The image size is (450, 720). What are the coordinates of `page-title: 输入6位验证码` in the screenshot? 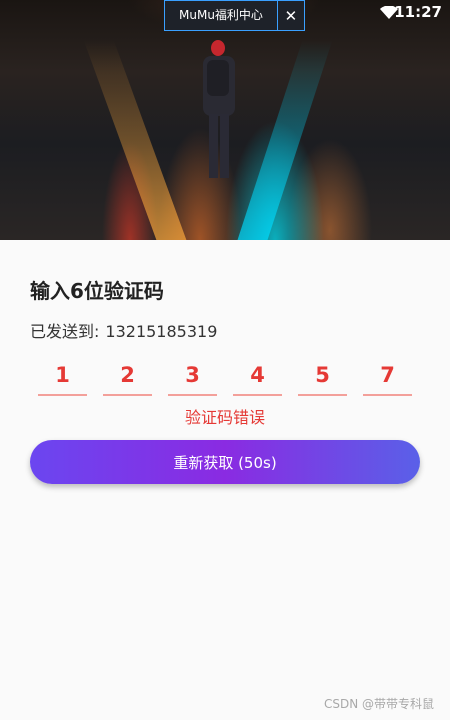 It's located at (97, 291).